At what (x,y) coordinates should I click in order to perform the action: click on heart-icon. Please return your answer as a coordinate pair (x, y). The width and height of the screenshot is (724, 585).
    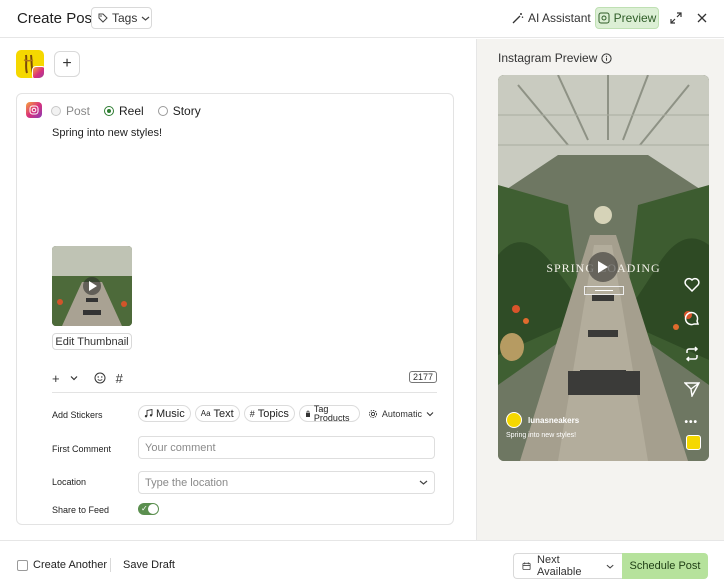
    Looking at the image, I should click on (692, 284).